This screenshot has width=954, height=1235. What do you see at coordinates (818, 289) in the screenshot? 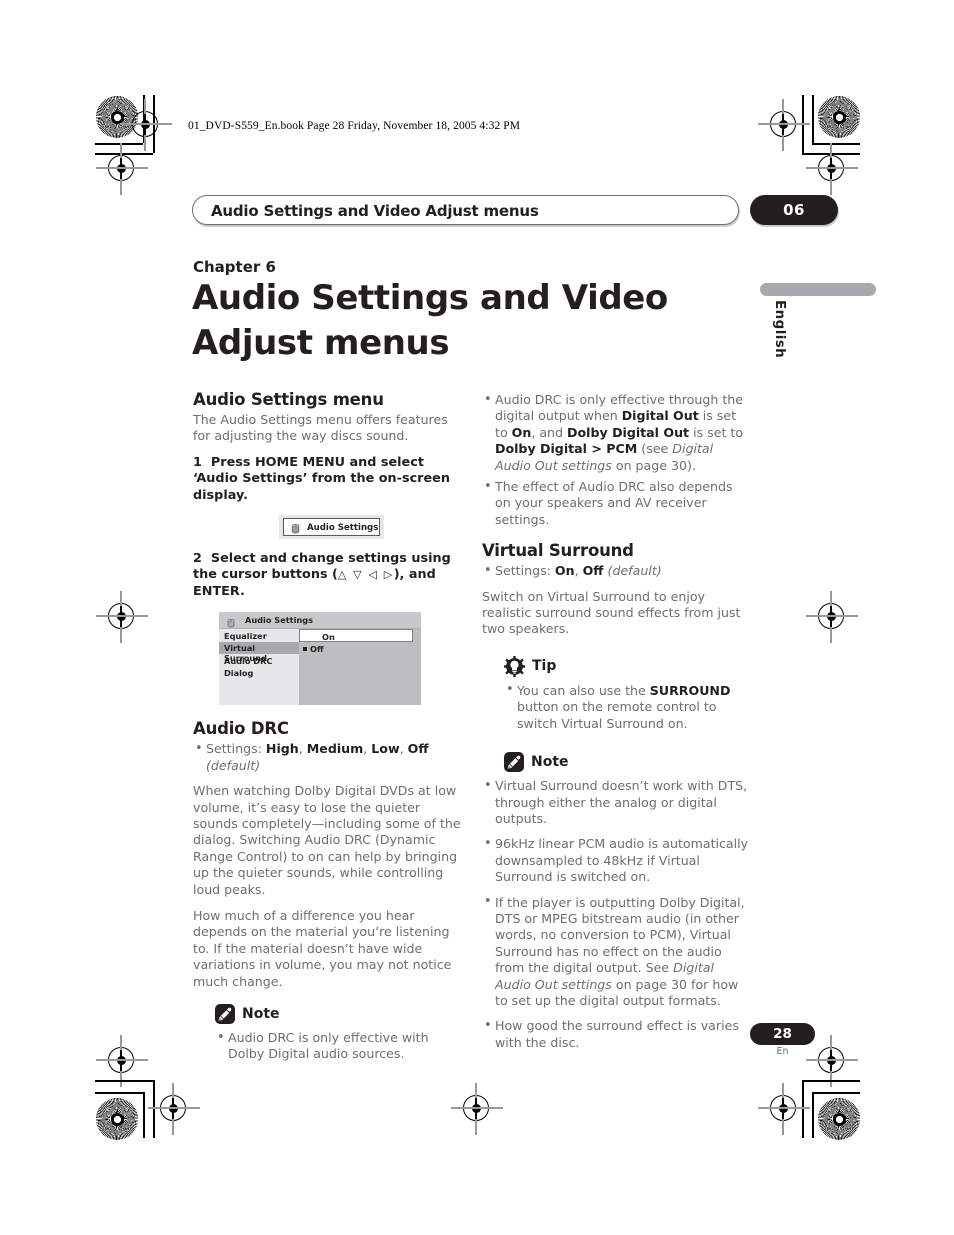
I see `side-tab-pill` at bounding box center [818, 289].